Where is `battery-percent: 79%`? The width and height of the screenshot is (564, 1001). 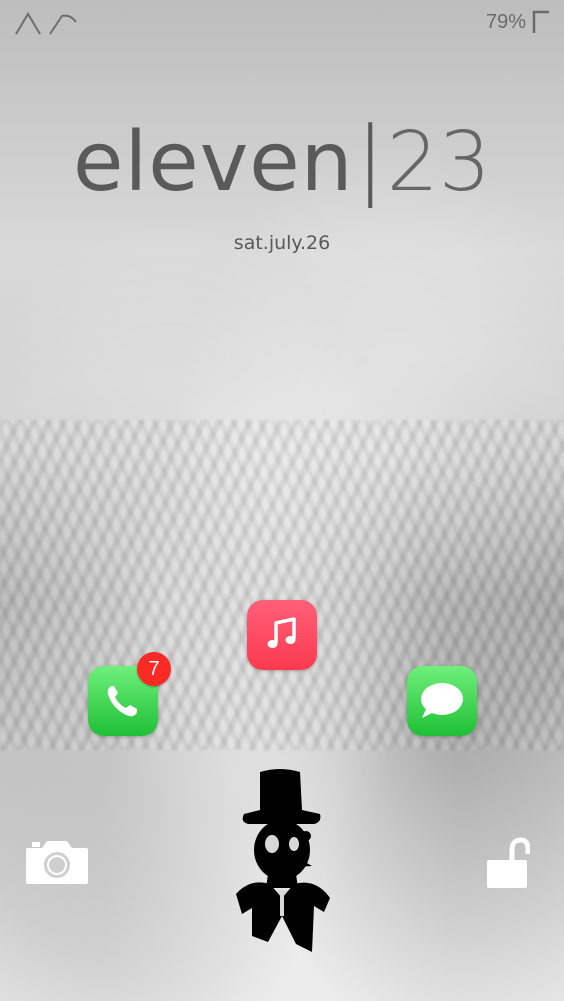 battery-percent: 79% is located at coordinates (505, 21).